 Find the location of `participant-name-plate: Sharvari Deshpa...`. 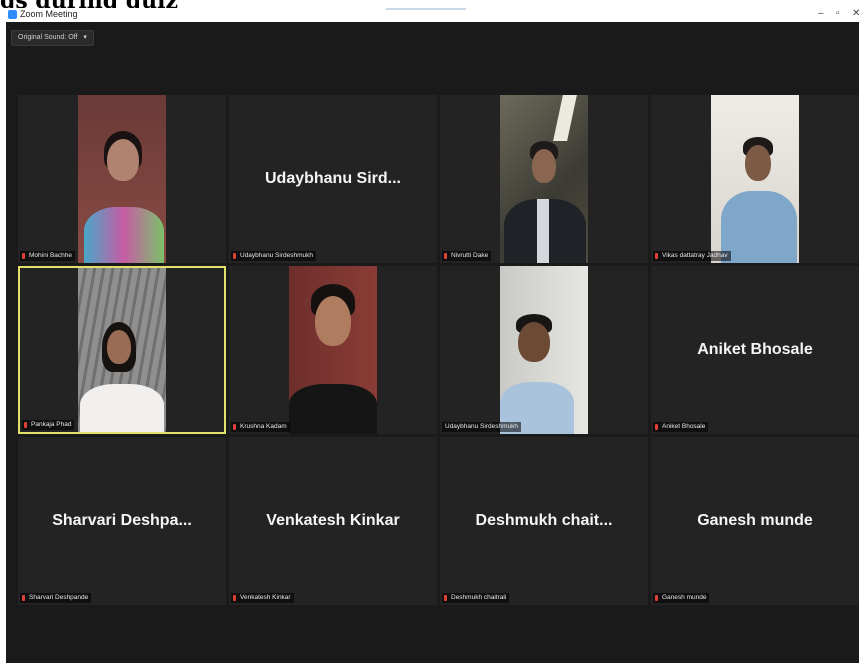

participant-name-plate: Sharvari Deshpa... is located at coordinates (122, 520).